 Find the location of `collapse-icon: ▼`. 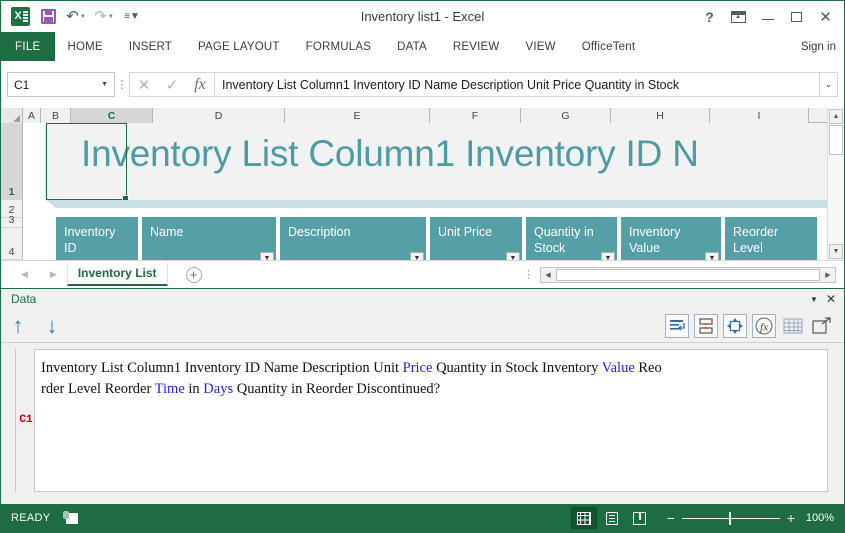

collapse-icon: ▼ is located at coordinates (814, 299).